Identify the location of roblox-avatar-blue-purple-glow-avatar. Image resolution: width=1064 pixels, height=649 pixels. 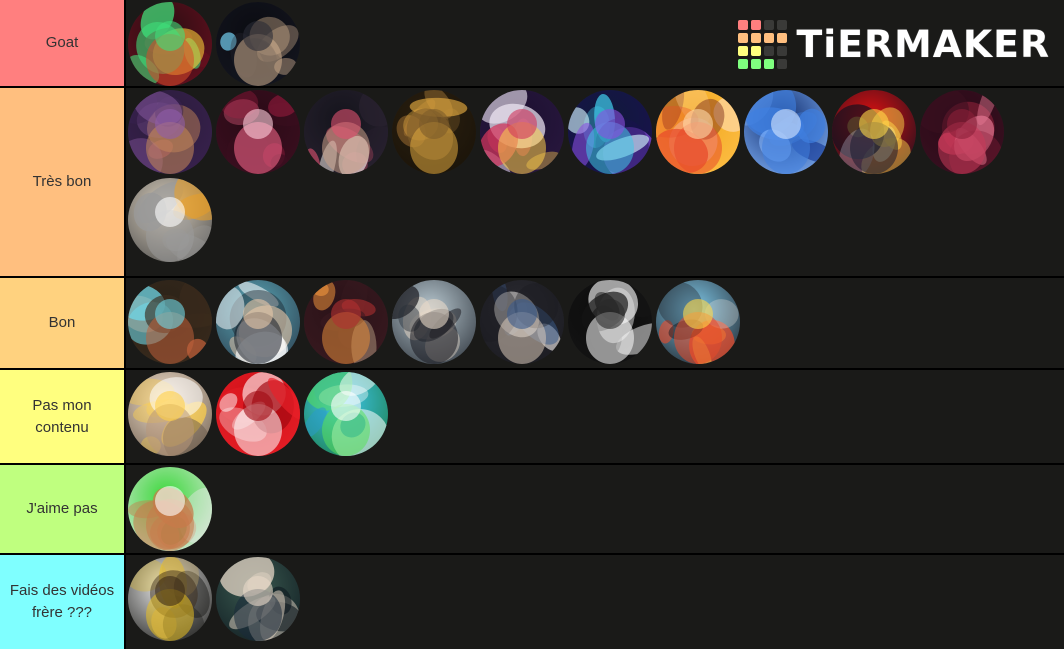
(610, 132).